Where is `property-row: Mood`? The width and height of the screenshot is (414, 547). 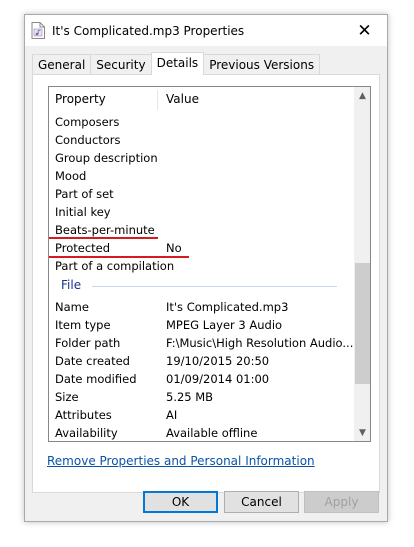
property-row: Mood is located at coordinates (201, 176).